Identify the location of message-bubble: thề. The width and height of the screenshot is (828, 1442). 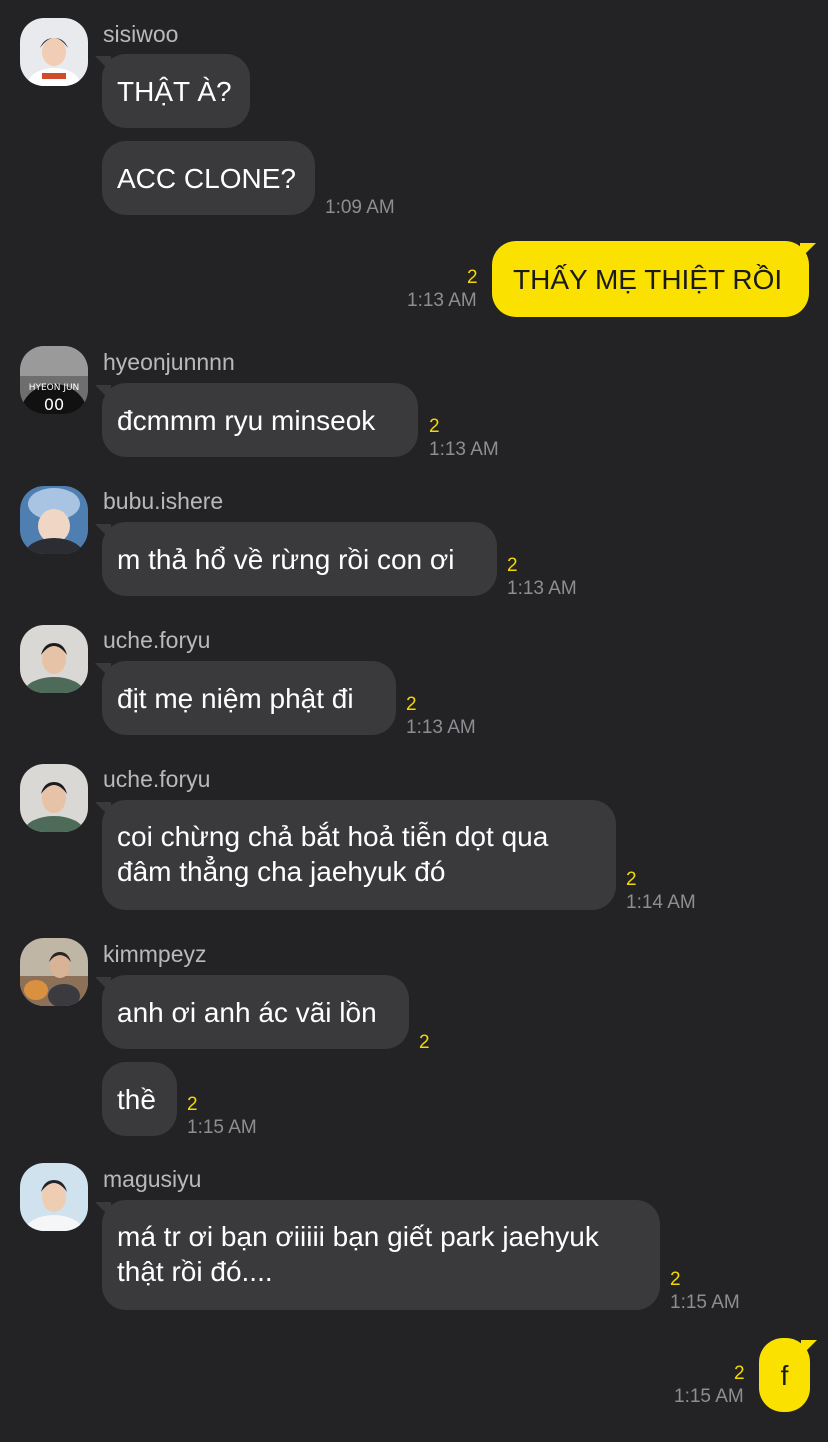
(139, 1099).